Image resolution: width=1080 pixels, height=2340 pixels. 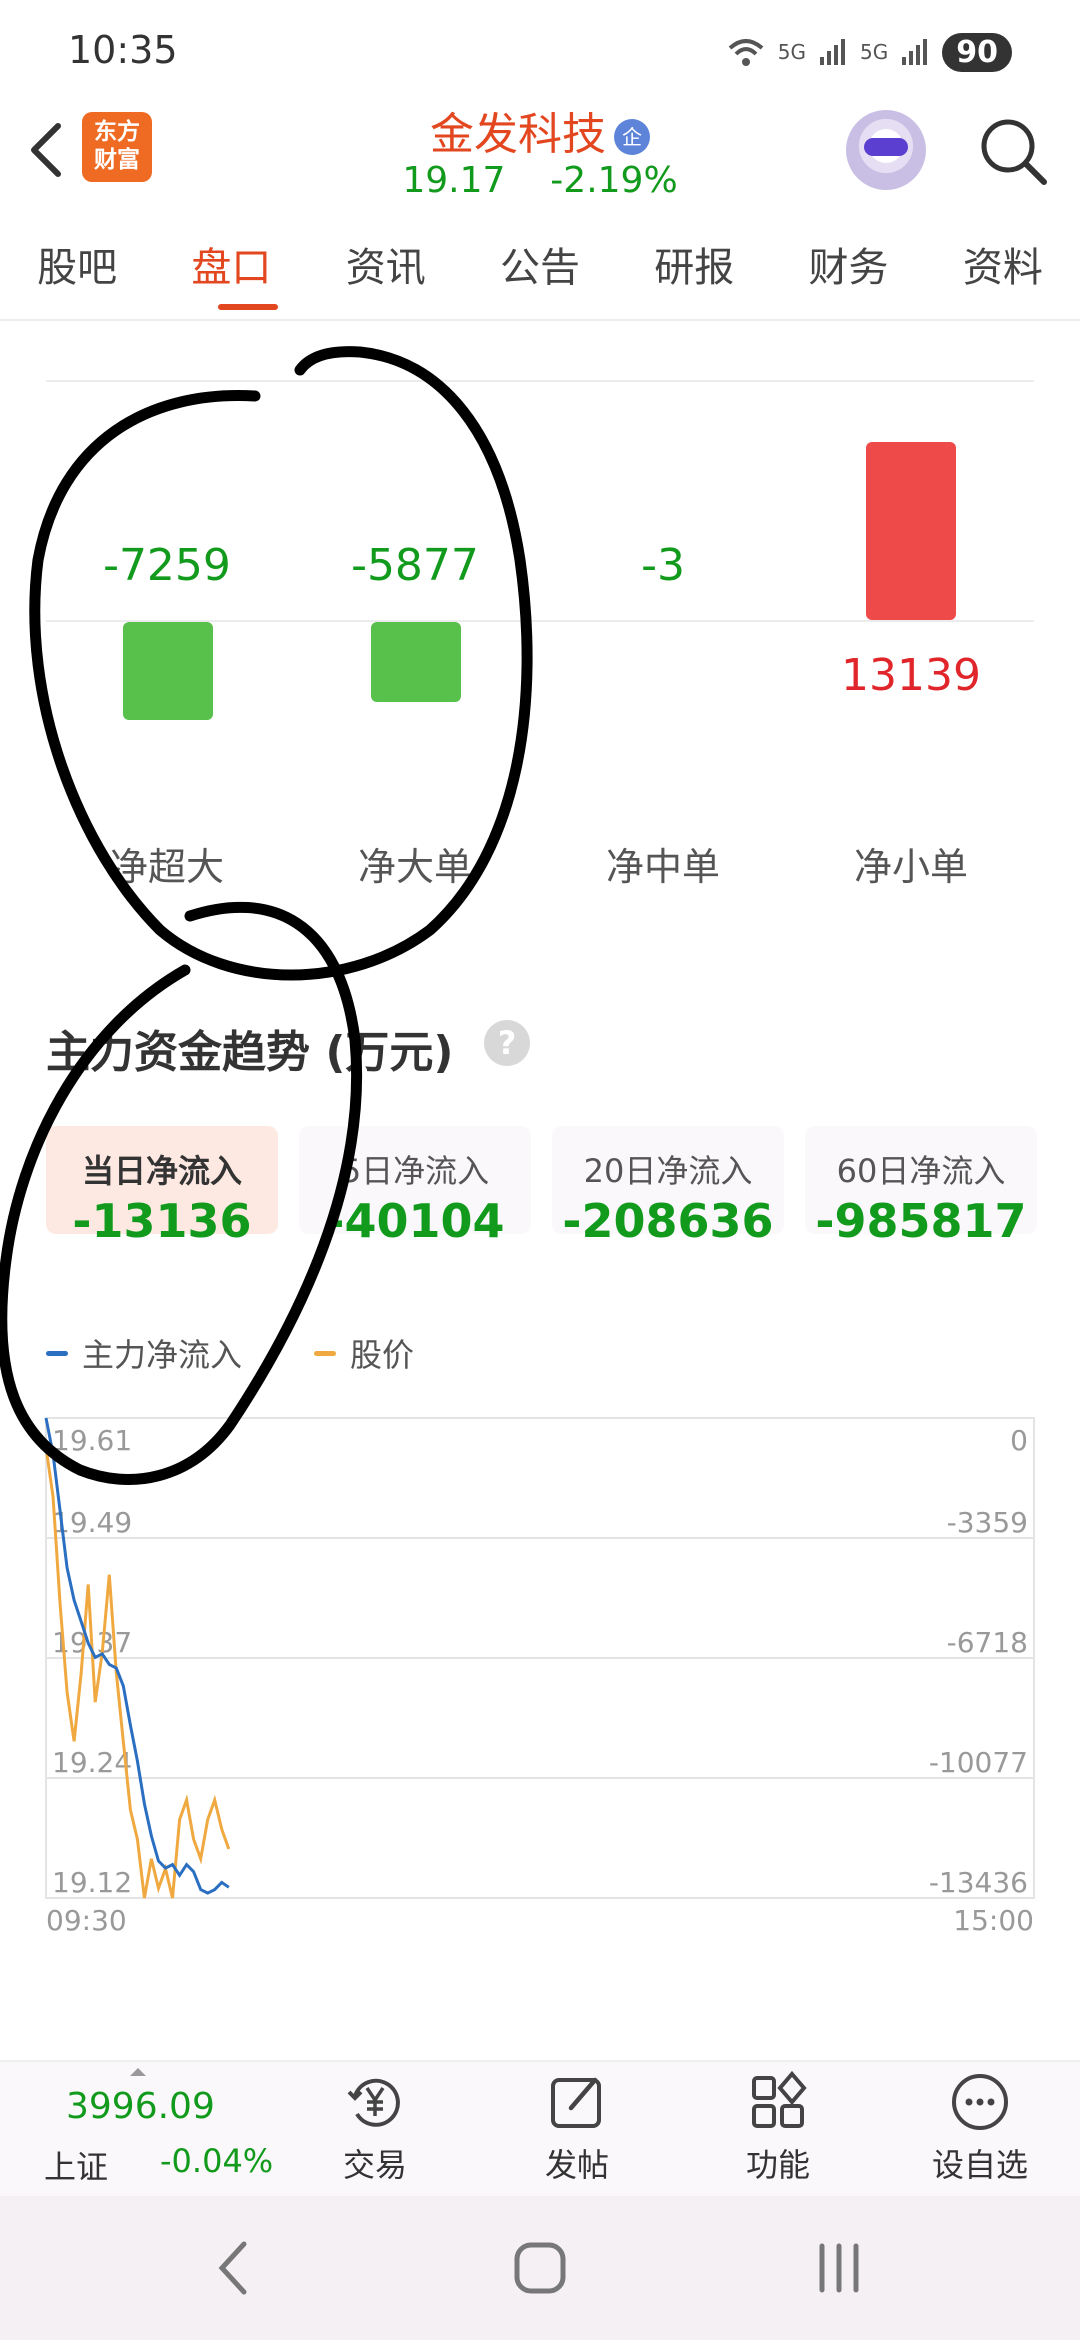 I want to click on nav-trade-label: 交易, so click(x=374, y=2165).